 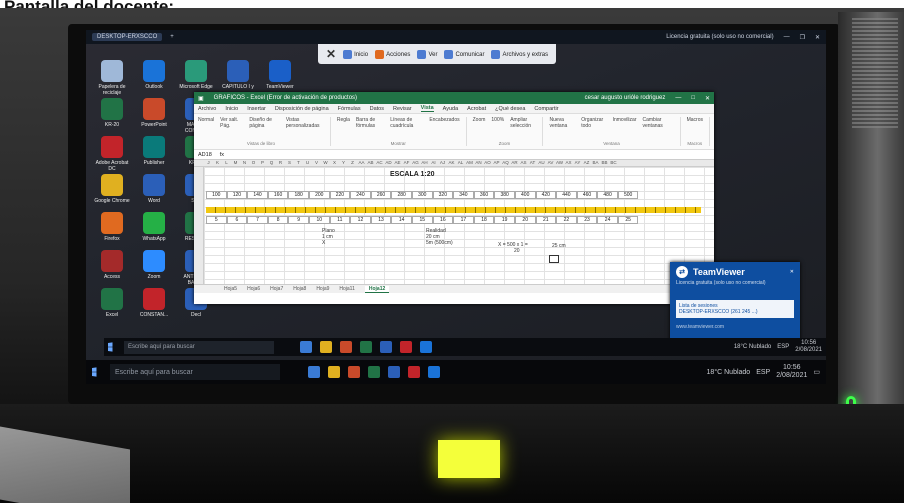 What do you see at coordinates (587, 220) in the screenshot?
I see `scale-cell-bottom: 23` at bounding box center [587, 220].